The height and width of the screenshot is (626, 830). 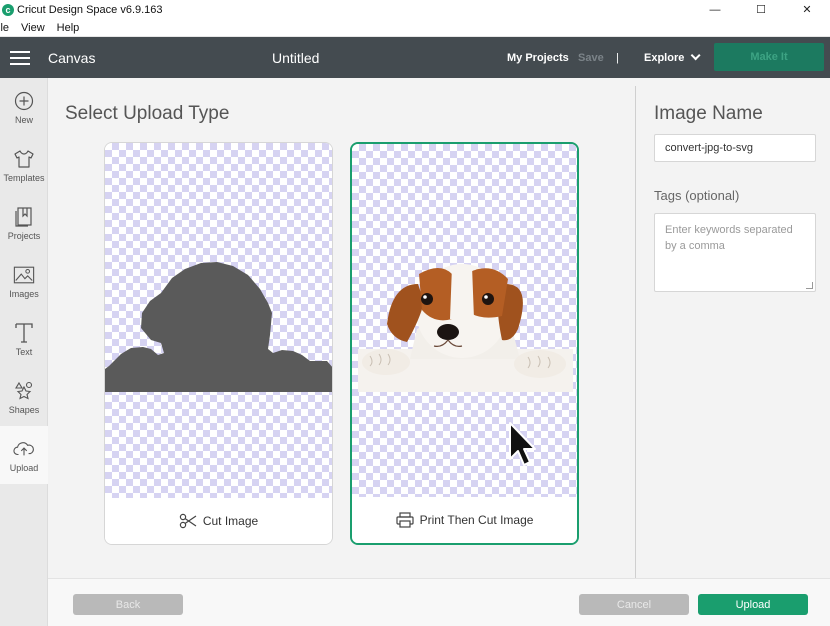 What do you see at coordinates (708, 113) in the screenshot?
I see `image-name-heading: Image Name` at bounding box center [708, 113].